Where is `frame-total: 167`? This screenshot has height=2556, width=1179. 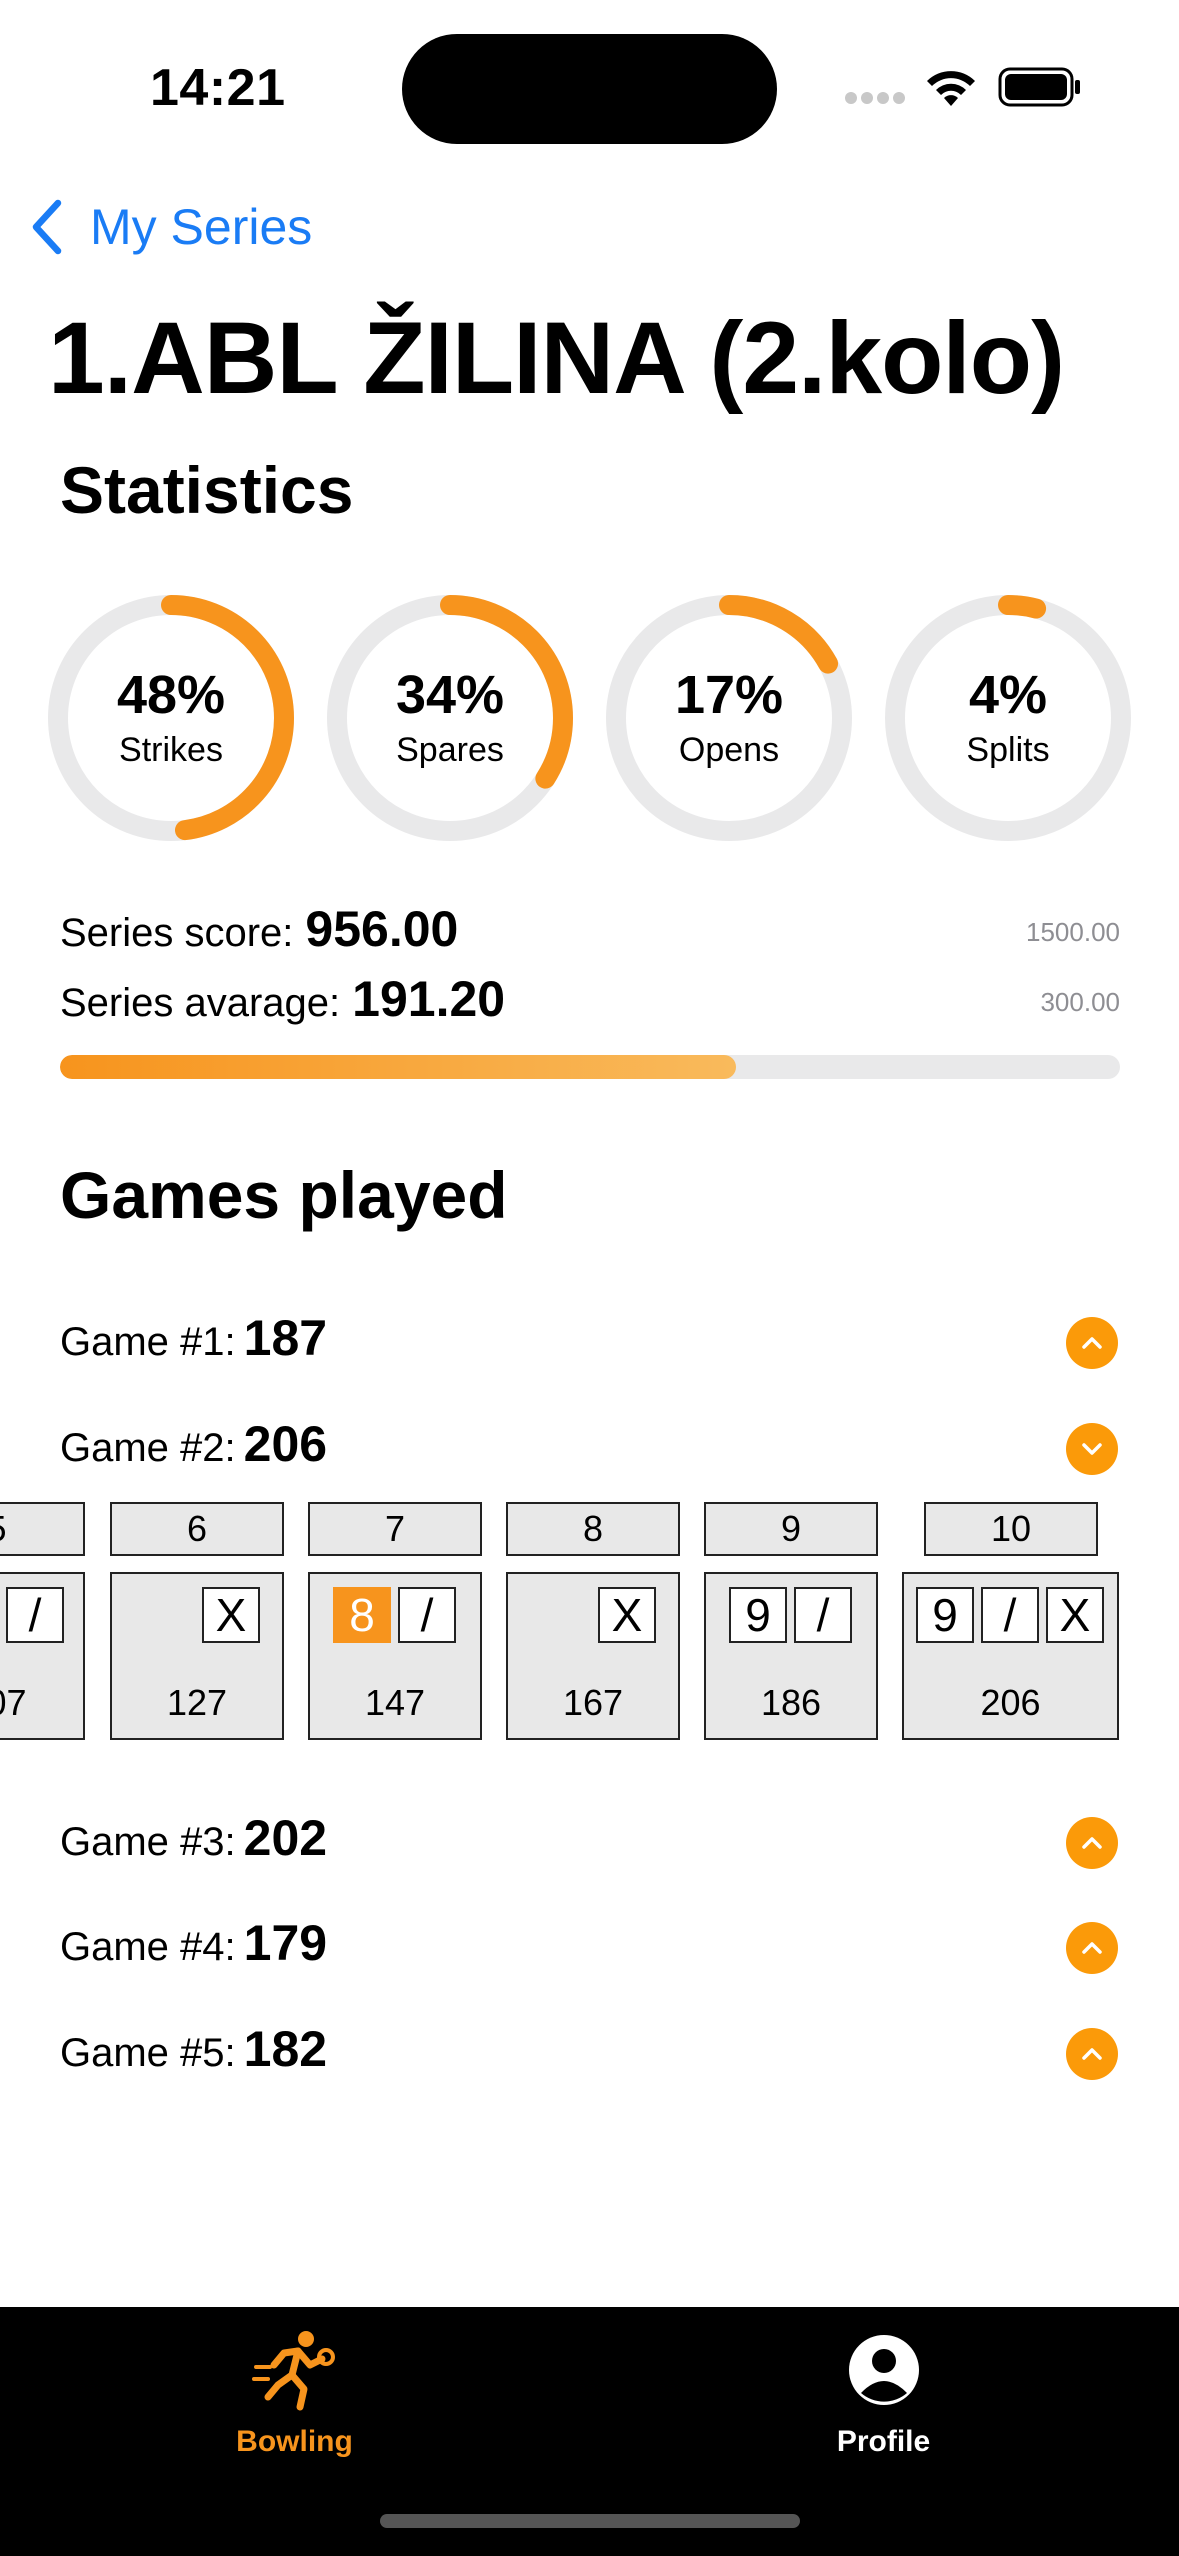 frame-total: 167 is located at coordinates (593, 1702).